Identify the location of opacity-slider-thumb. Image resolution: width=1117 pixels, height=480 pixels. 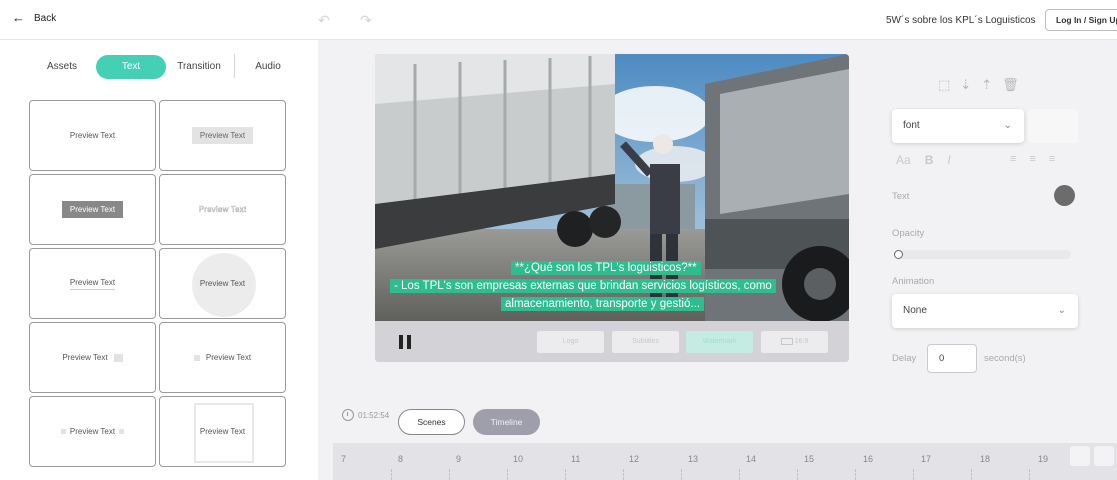
(898, 254).